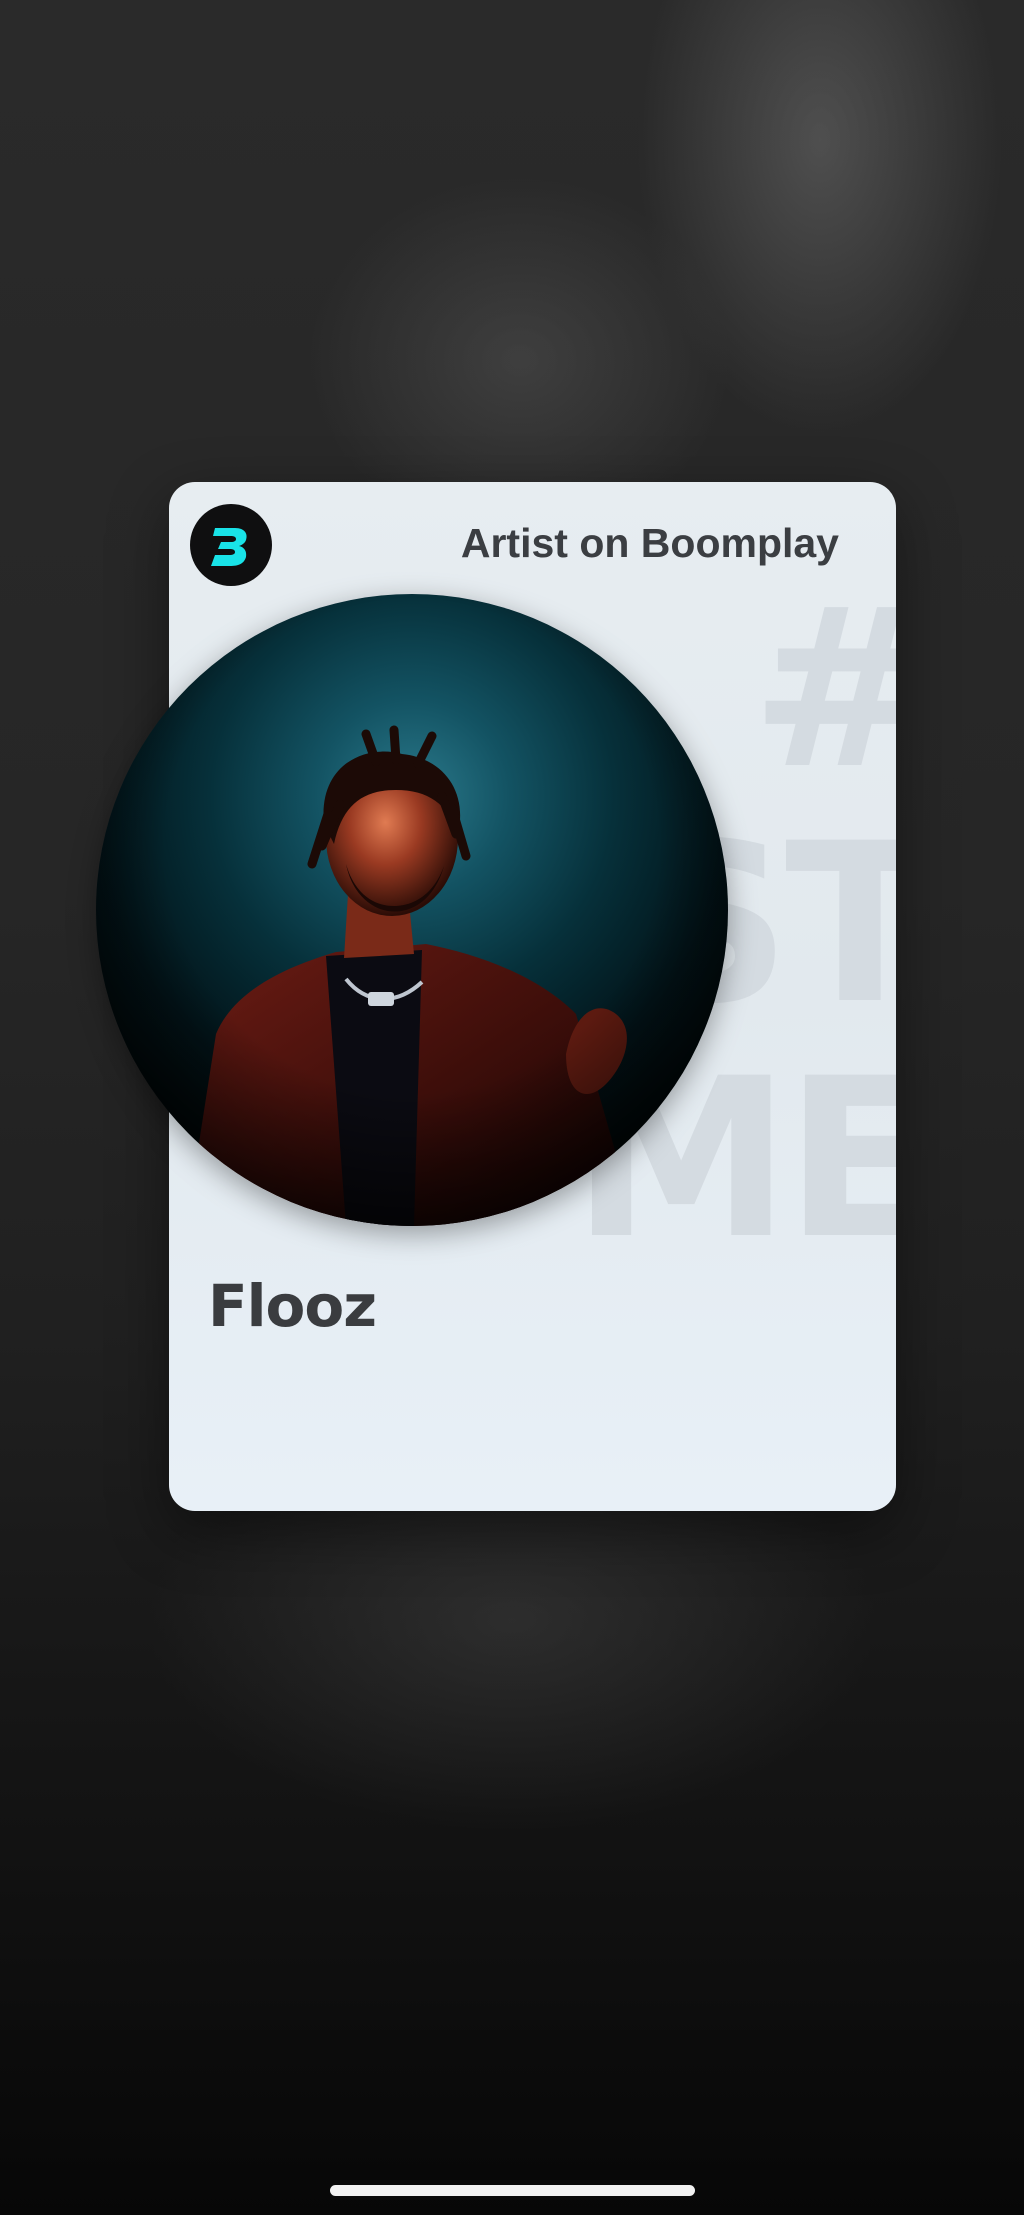 This screenshot has width=1024, height=2215. What do you see at coordinates (292, 1306) in the screenshot?
I see `artist-name: Flooz` at bounding box center [292, 1306].